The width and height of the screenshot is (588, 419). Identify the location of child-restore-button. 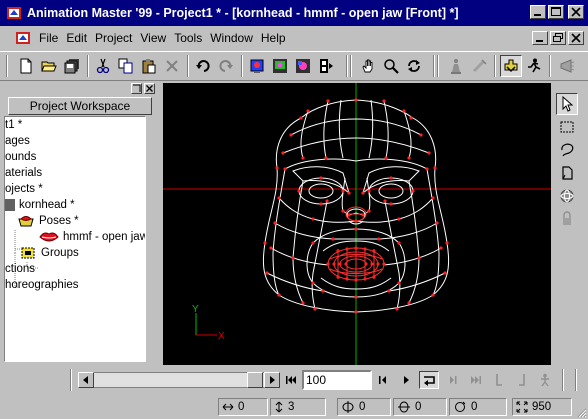
(558, 38).